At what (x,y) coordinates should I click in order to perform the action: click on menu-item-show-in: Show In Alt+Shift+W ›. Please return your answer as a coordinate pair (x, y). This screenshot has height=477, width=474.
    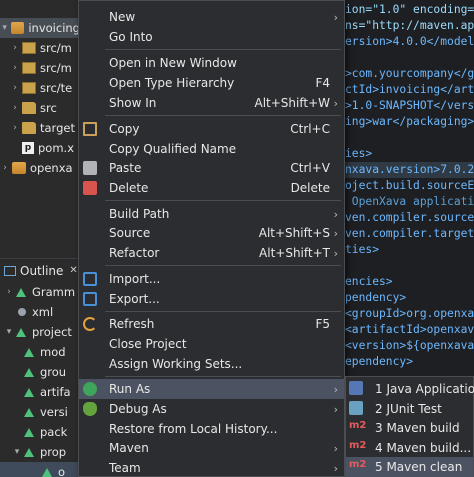
    Looking at the image, I should click on (211, 103).